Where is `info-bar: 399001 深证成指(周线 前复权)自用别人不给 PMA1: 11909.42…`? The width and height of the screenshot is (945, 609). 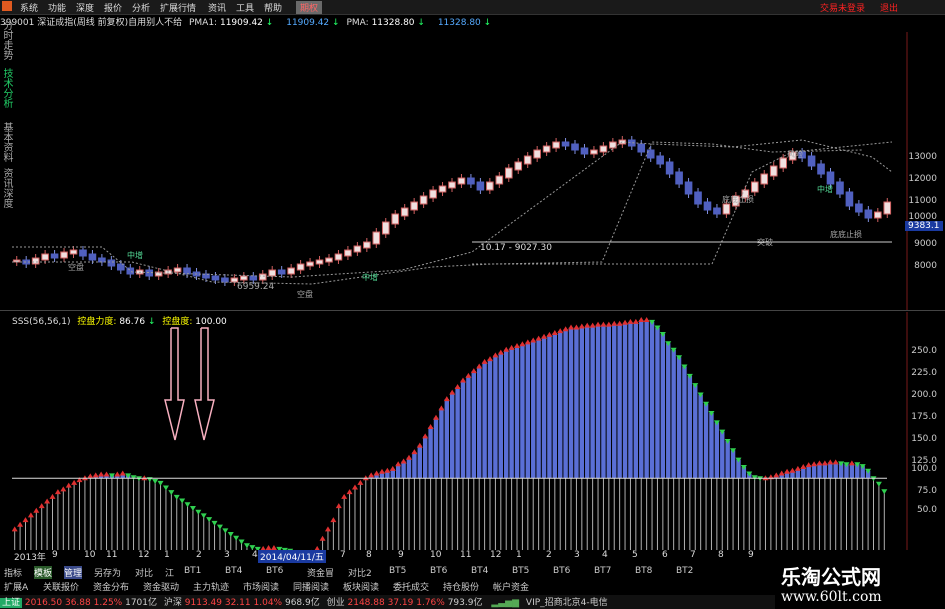 info-bar: 399001 深证成指(周线 前复权)自用别人不给 PMA1: 11909.42… is located at coordinates (280, 23).